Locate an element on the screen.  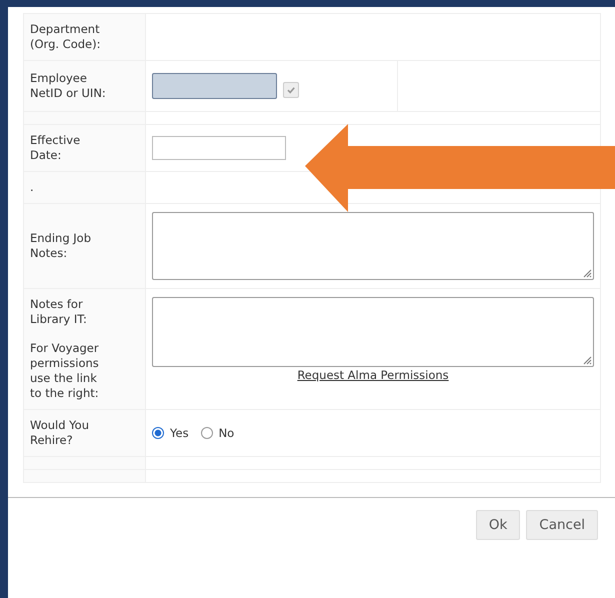
check-icon is located at coordinates (291, 90).